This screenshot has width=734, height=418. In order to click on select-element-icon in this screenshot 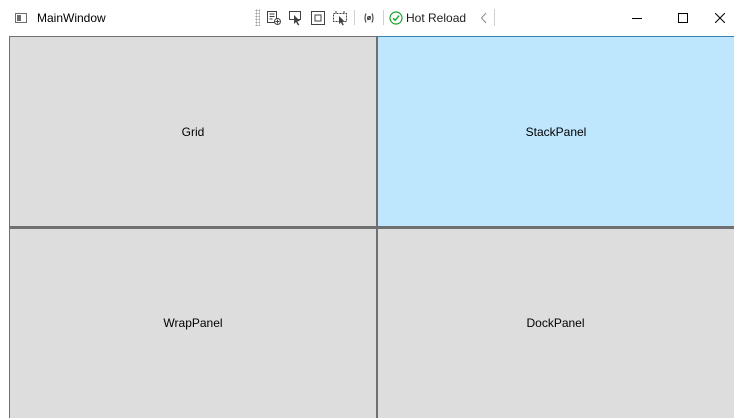, I will do `click(295, 17)`.